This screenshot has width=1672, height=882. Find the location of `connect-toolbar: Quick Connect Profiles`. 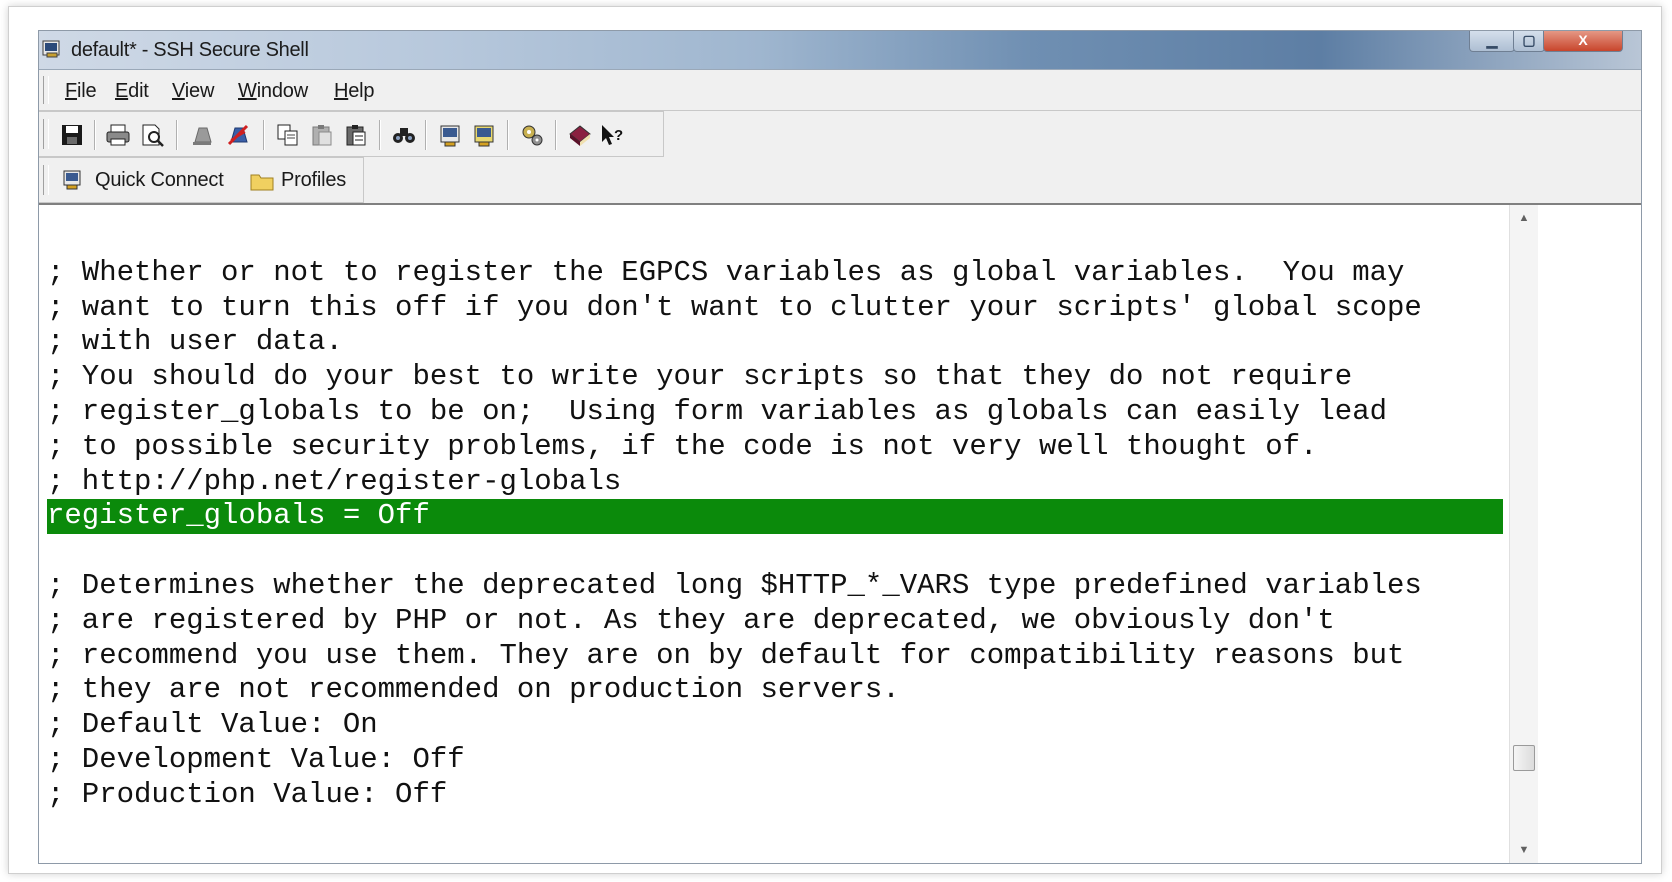

connect-toolbar: Quick Connect Profiles is located at coordinates (201, 180).